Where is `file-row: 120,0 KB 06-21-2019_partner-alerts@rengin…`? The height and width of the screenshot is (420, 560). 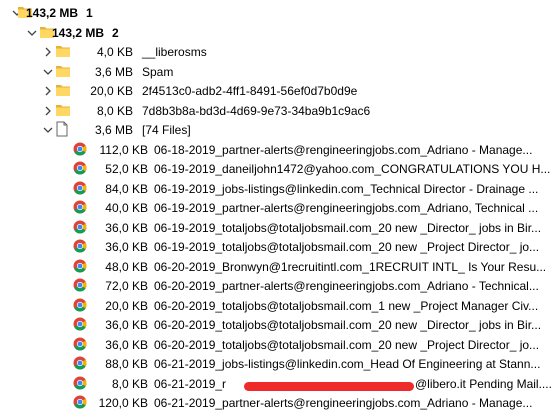
file-row: 120,0 KB 06-21-2019_partner-alerts@rengin… is located at coordinates (280, 403).